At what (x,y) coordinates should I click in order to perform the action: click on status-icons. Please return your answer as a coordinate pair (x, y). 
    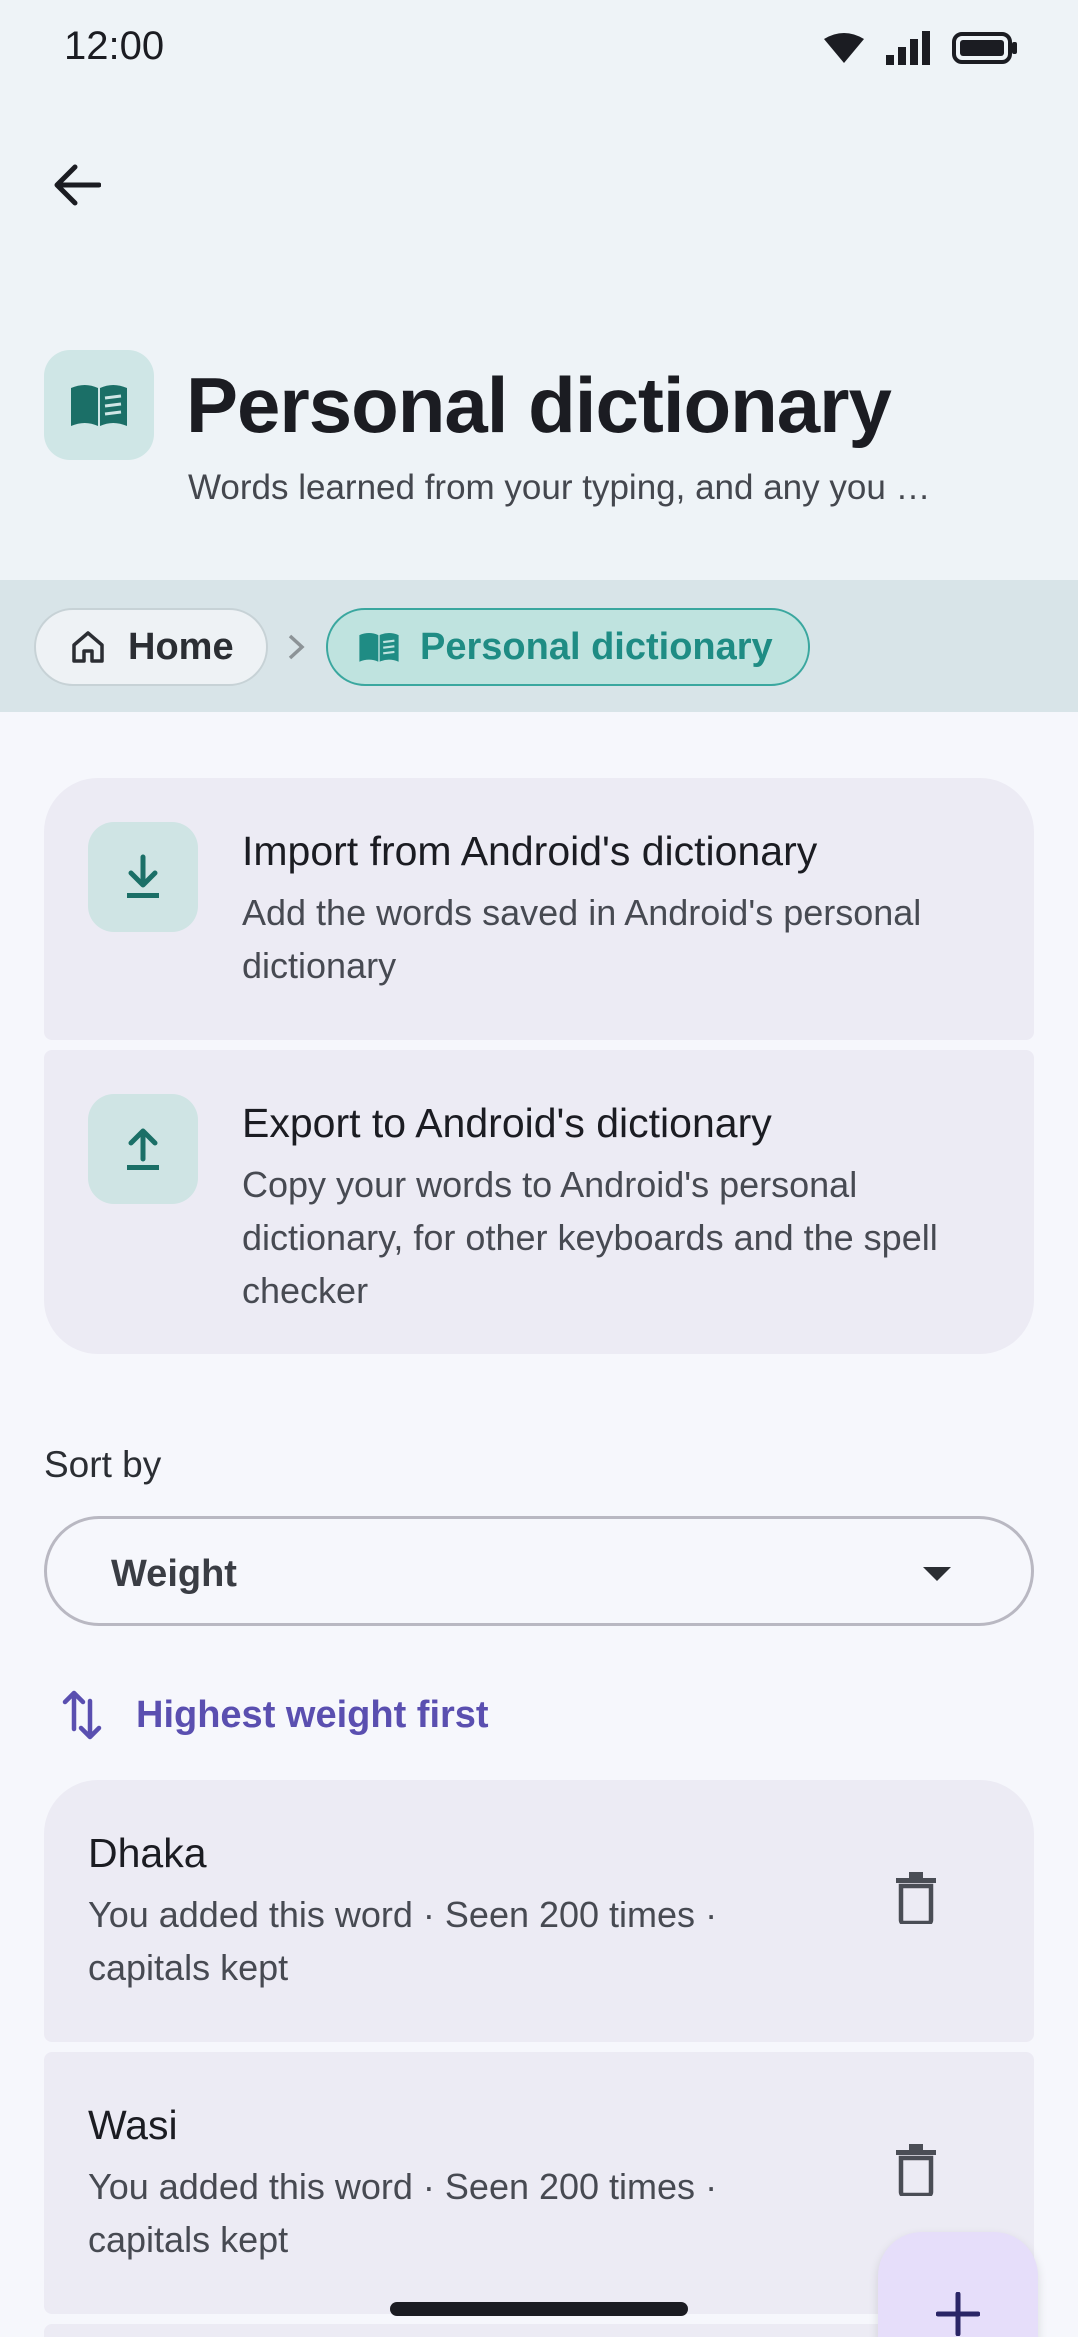
    Looking at the image, I should click on (921, 48).